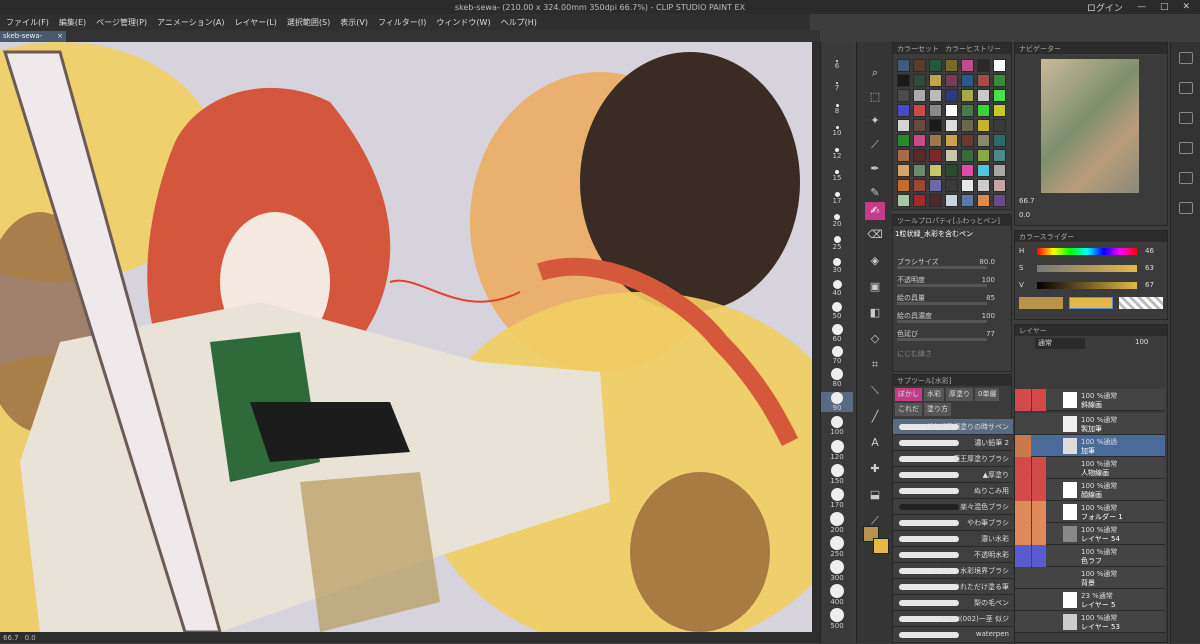  I want to click on brush-size-item: 7, so click(837, 87).